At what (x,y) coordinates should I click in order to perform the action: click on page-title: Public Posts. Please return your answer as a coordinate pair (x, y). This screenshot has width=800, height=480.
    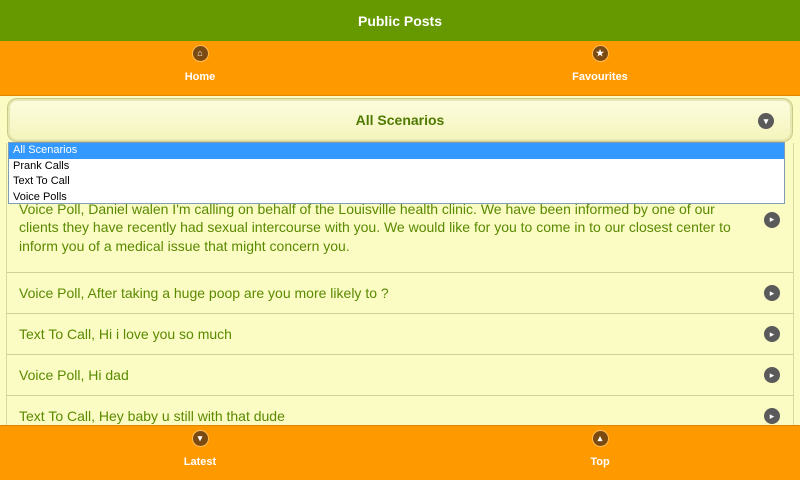
    Looking at the image, I should click on (400, 20).